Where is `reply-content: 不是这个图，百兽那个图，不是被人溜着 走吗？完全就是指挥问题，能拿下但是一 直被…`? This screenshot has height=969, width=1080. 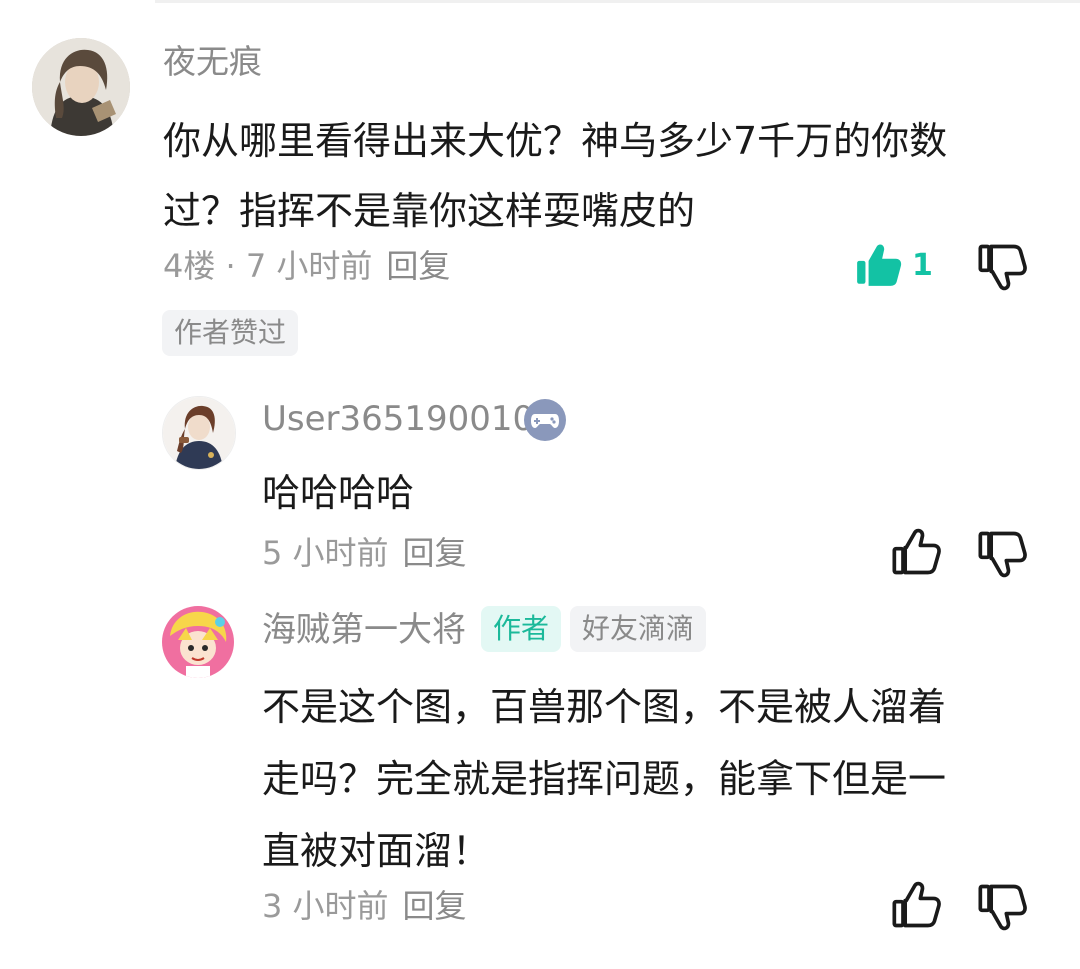 reply-content: 不是这个图，百兽那个图，不是被人溜着 走吗？完全就是指挥问题，能拿下但是一 直被… is located at coordinates (604, 779).